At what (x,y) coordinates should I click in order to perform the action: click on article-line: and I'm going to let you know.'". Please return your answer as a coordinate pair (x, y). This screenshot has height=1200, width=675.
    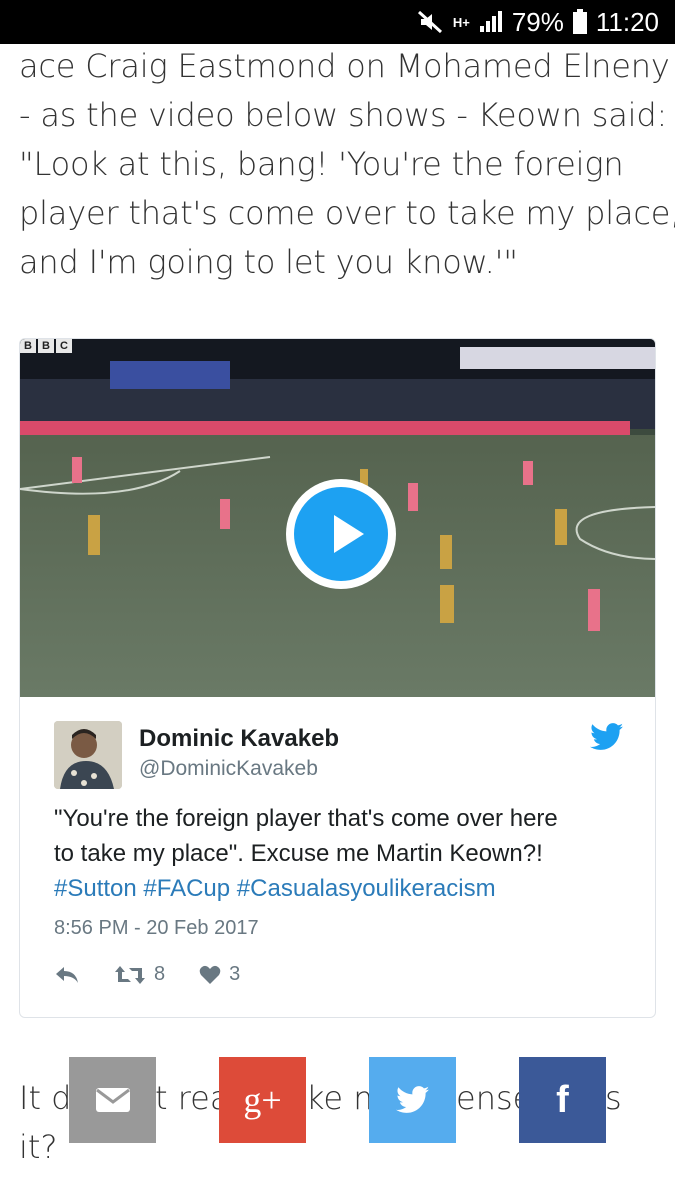
    Looking at the image, I should click on (268, 262).